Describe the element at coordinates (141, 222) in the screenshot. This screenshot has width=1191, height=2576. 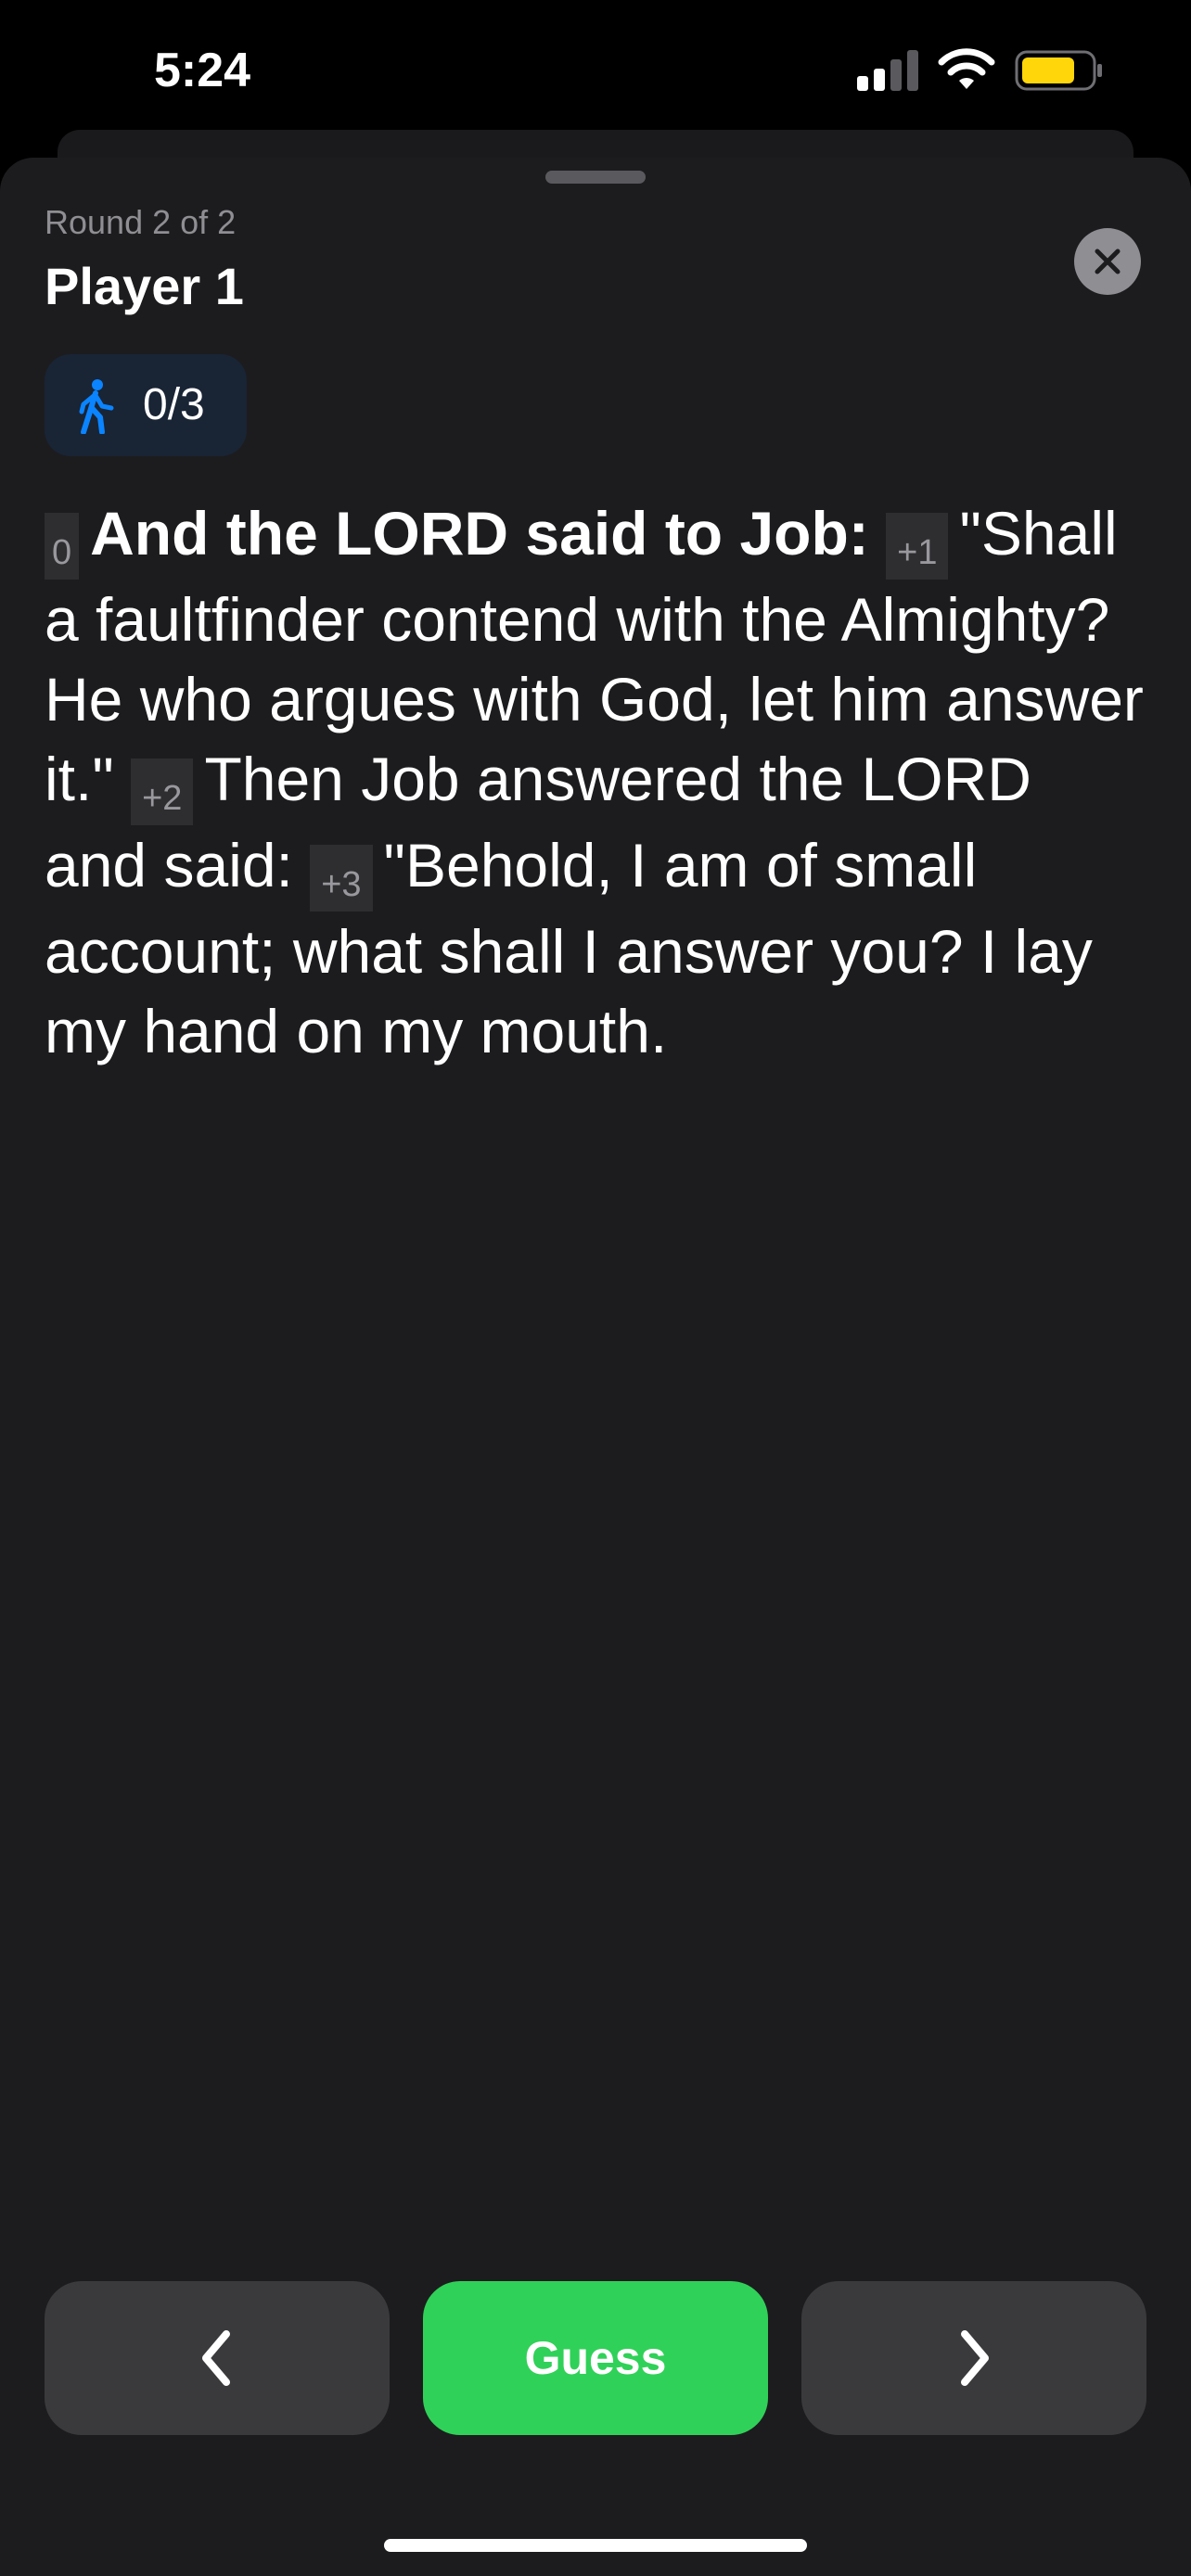
I see `round-label: Round 2 of 2` at that location.